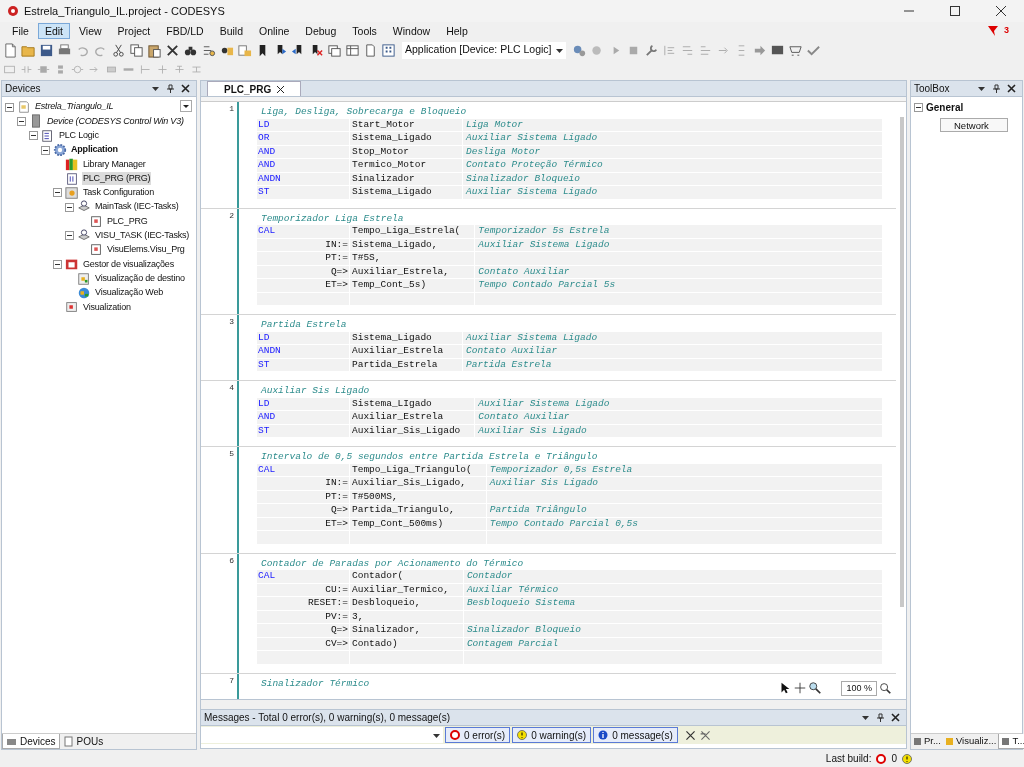 The width and height of the screenshot is (1024, 767). What do you see at coordinates (406, 603) in the screenshot?
I see `operand-cell: Desbloqueio,` at bounding box center [406, 603].